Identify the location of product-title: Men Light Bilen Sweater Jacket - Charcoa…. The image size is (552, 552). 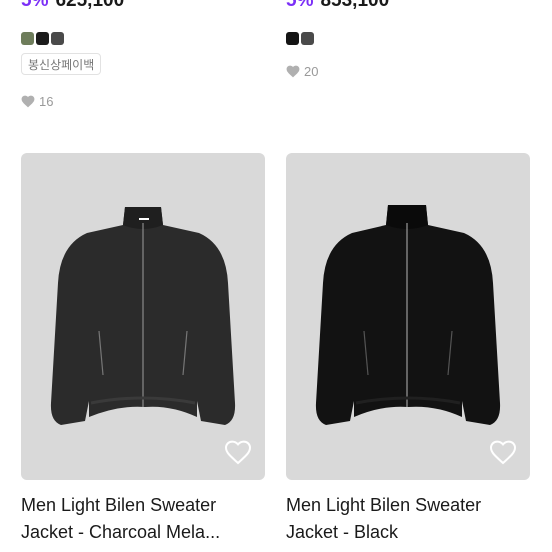
(143, 519).